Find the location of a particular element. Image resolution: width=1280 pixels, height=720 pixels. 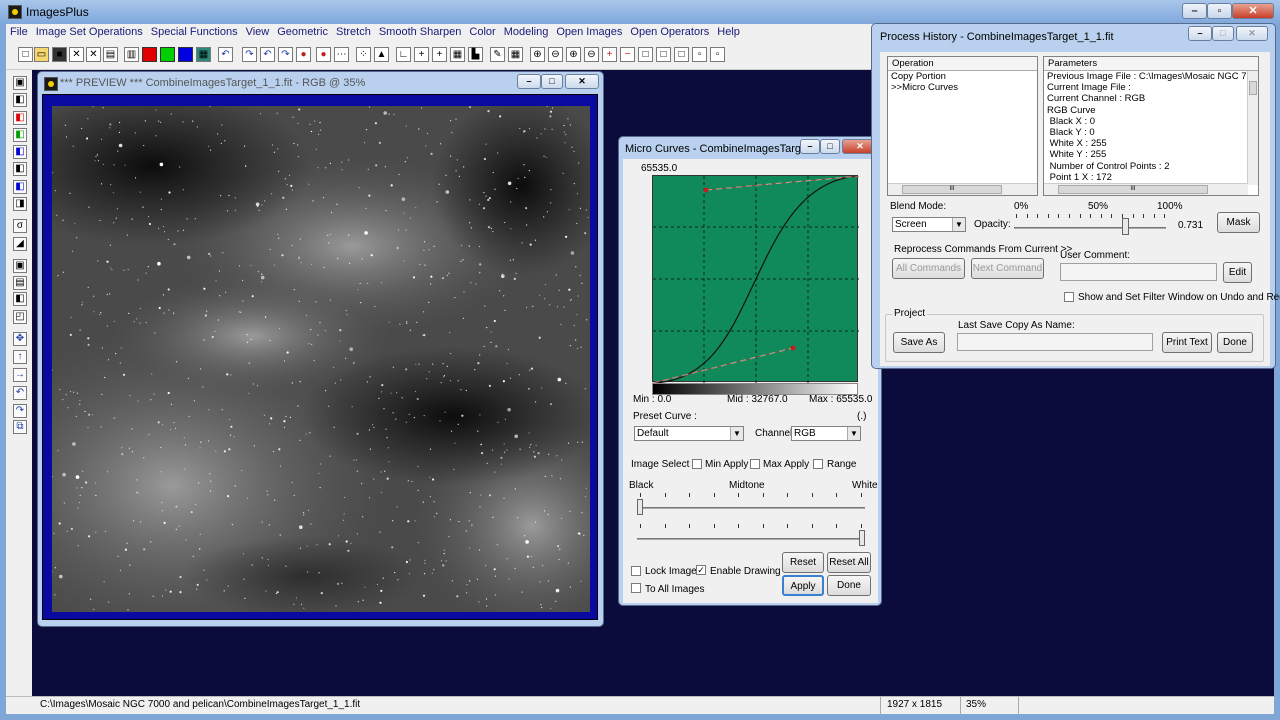

zoom-in-icon: ⊕ is located at coordinates (537, 54).